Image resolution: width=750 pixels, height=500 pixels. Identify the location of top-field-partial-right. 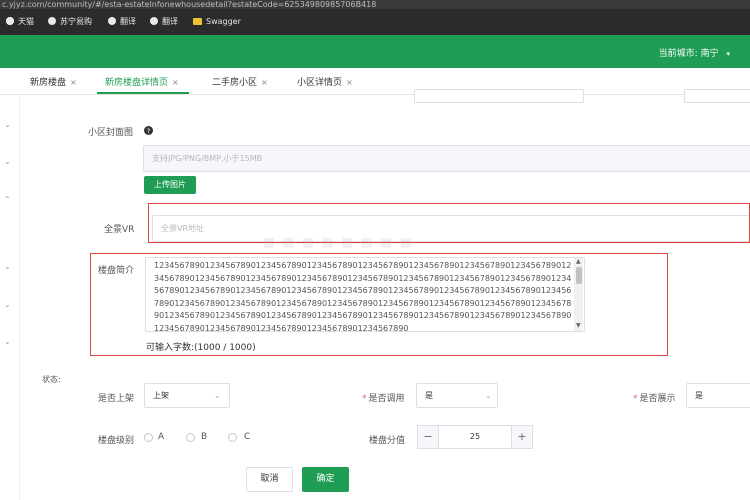
(717, 96).